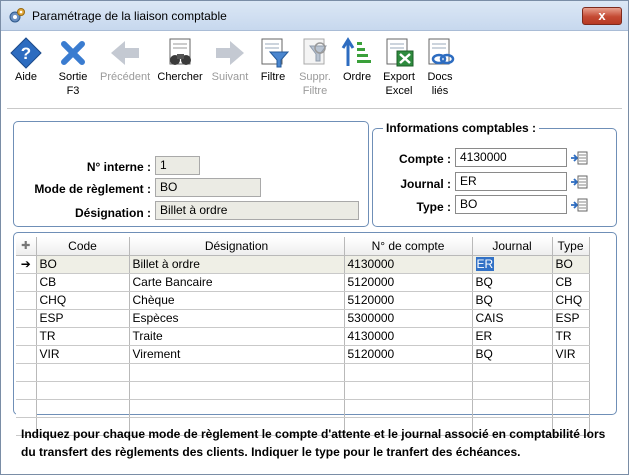  What do you see at coordinates (237, 264) in the screenshot?
I see `cell-designation: Billet à ordre` at bounding box center [237, 264].